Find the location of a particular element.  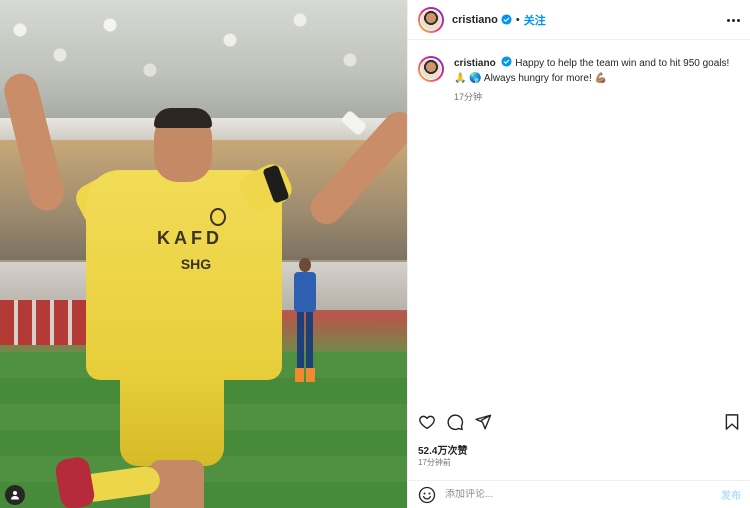

caption-avatar is located at coordinates (431, 69).